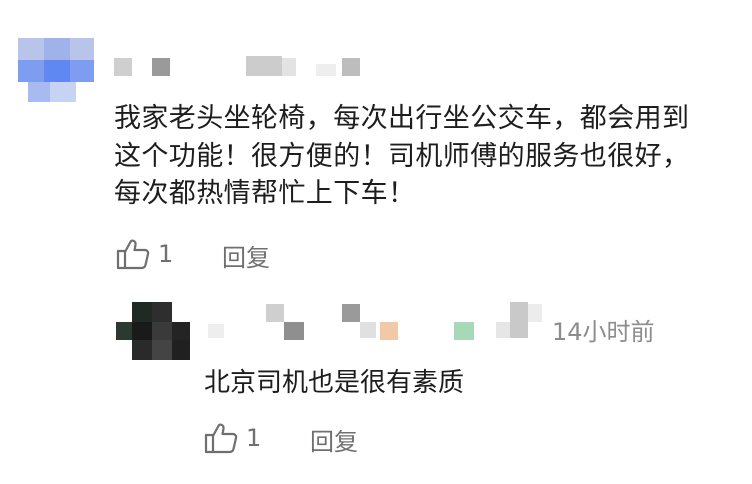 The image size is (752, 484). What do you see at coordinates (334, 383) in the screenshot?
I see `reply-text: 北京司机也是很有素质` at bounding box center [334, 383].